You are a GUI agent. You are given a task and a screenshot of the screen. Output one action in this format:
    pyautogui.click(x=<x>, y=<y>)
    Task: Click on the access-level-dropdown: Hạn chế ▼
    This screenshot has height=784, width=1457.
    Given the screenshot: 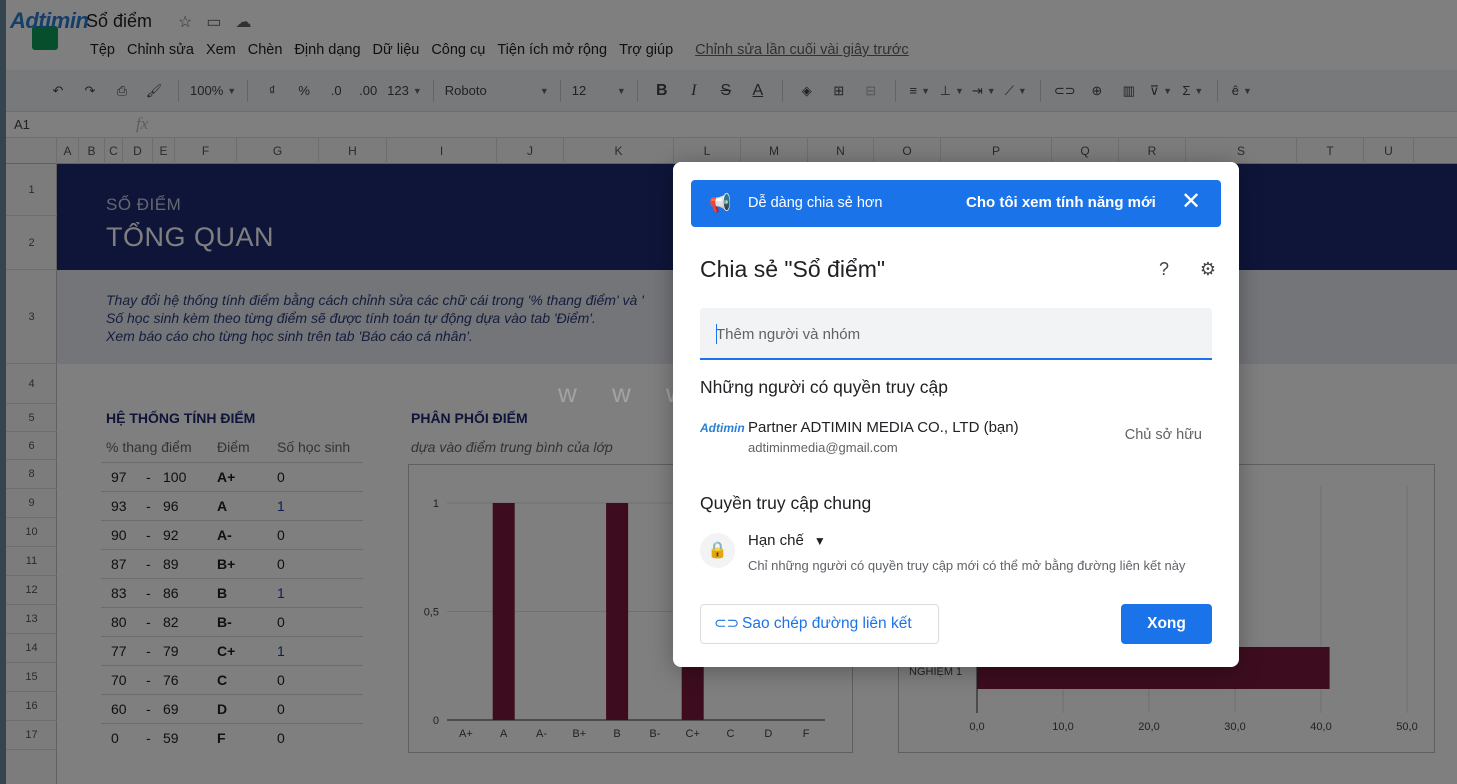 What is the action you would take?
    pyautogui.click(x=787, y=540)
    